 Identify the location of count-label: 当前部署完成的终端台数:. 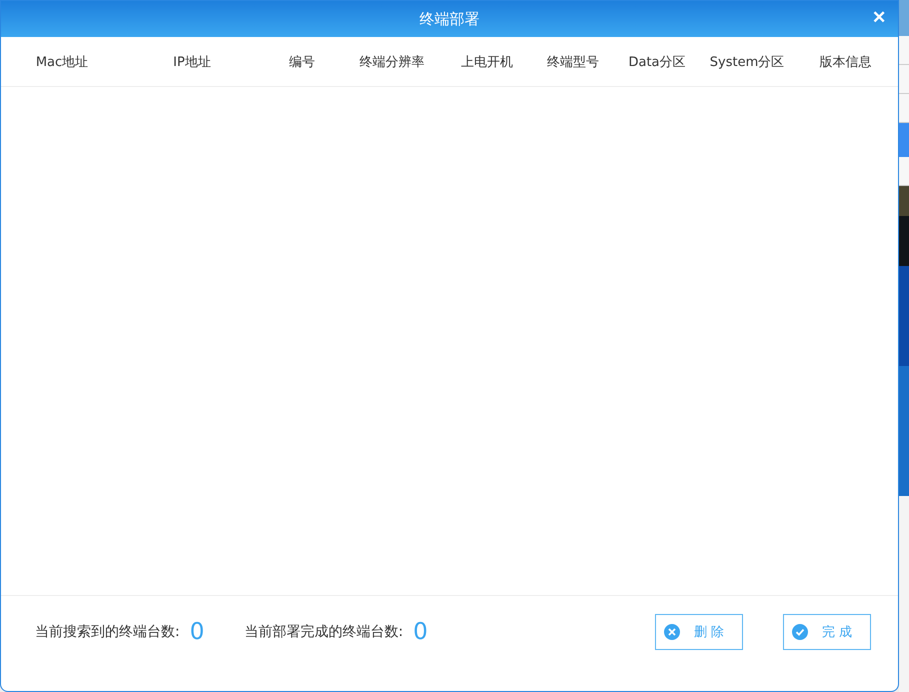
(324, 632).